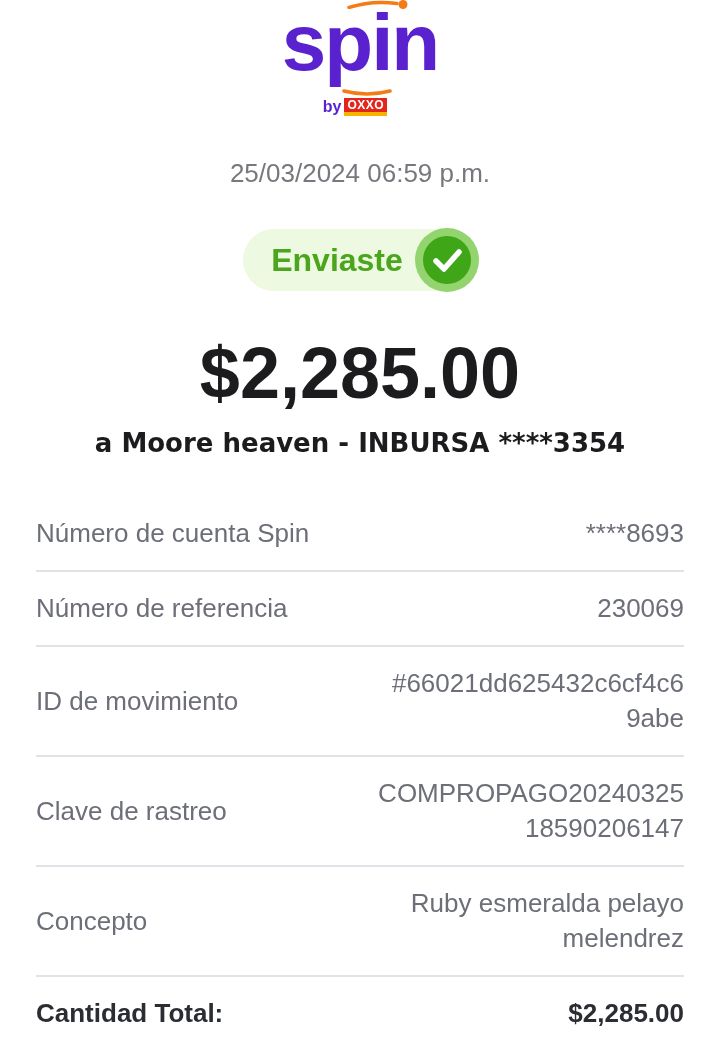 The width and height of the screenshot is (720, 1046). I want to click on status-label: Enviaste, so click(337, 260).